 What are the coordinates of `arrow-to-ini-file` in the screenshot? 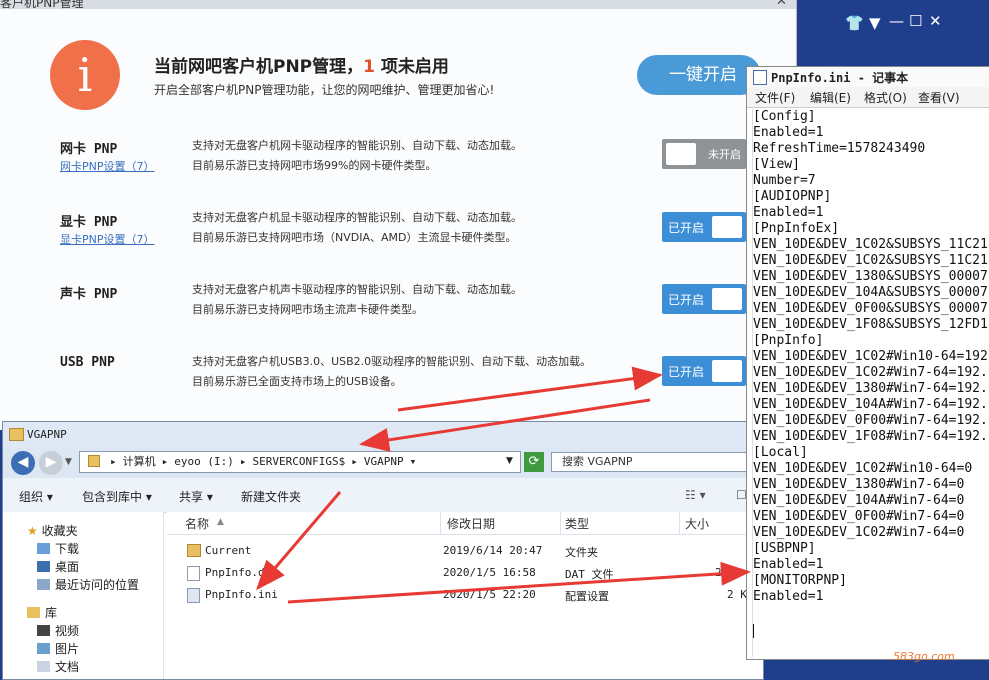 It's located at (299, 541).